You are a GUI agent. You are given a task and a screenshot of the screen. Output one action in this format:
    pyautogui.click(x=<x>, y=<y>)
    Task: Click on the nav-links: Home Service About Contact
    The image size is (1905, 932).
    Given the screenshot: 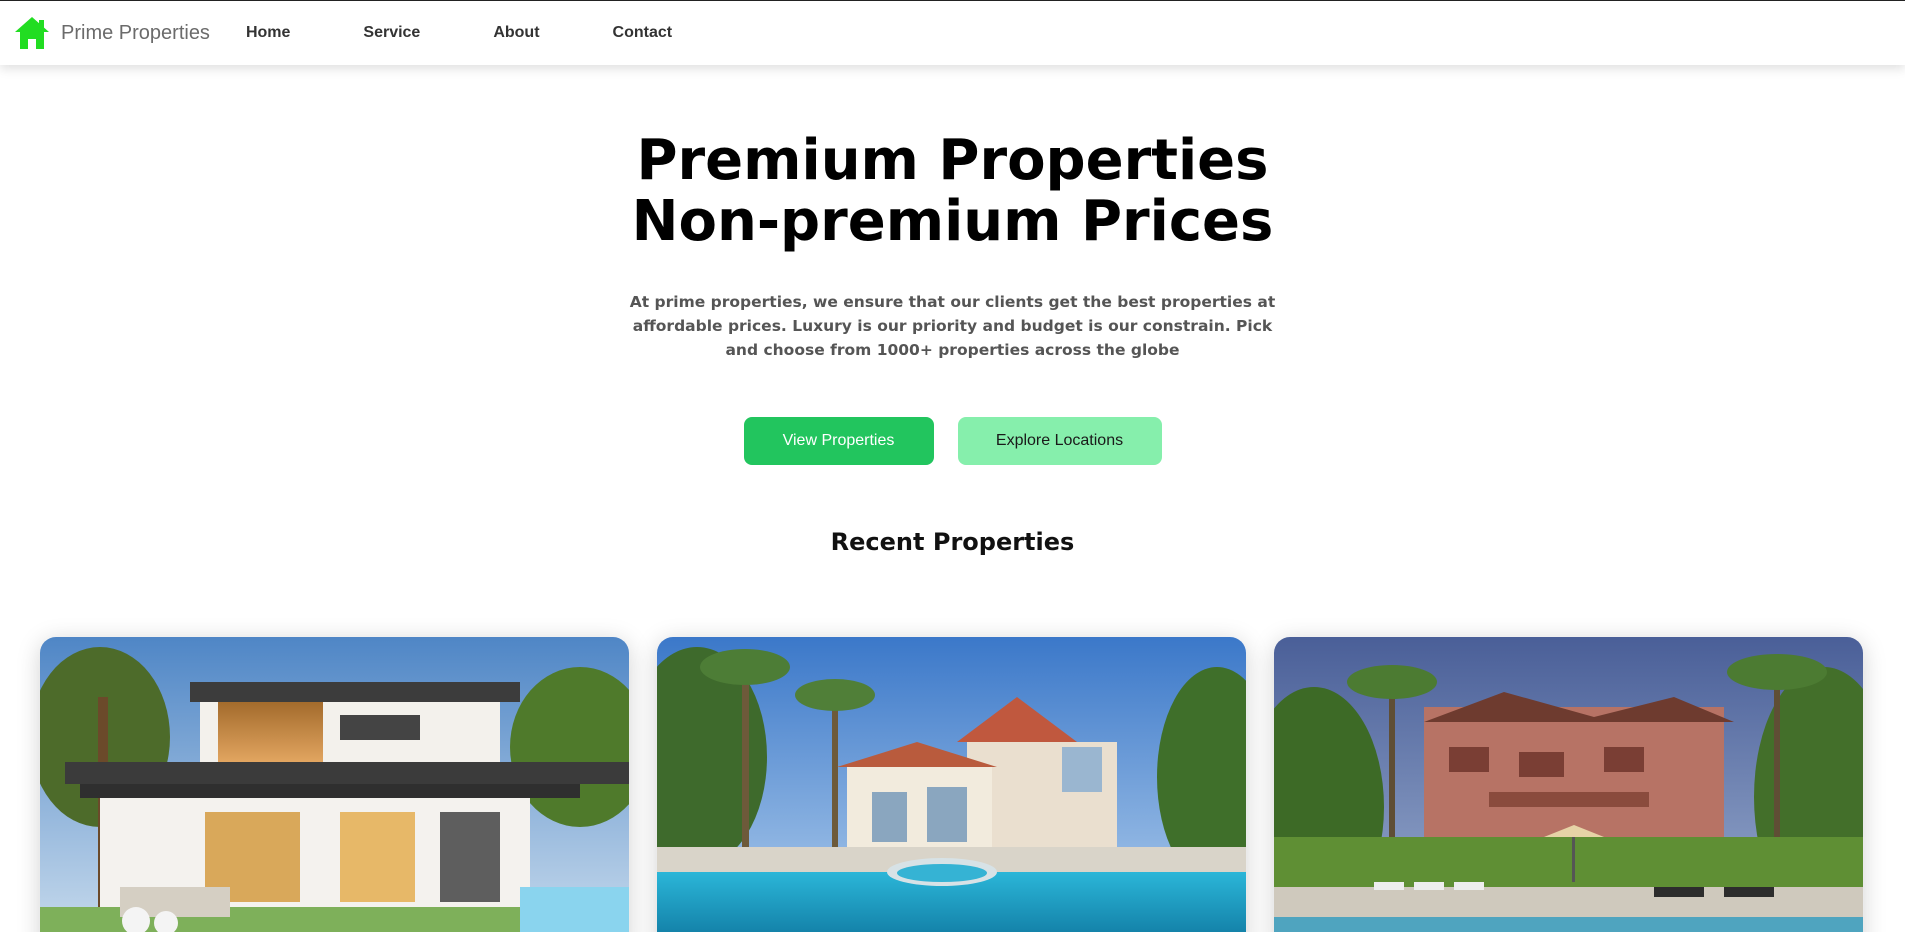 What is the action you would take?
    pyautogui.click(x=495, y=33)
    